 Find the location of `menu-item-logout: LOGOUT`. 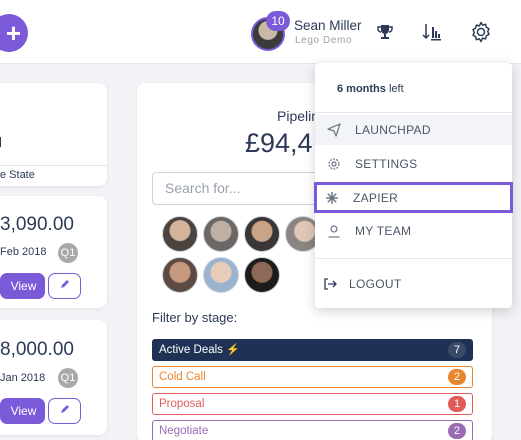

menu-item-logout: LOGOUT is located at coordinates (413, 284).